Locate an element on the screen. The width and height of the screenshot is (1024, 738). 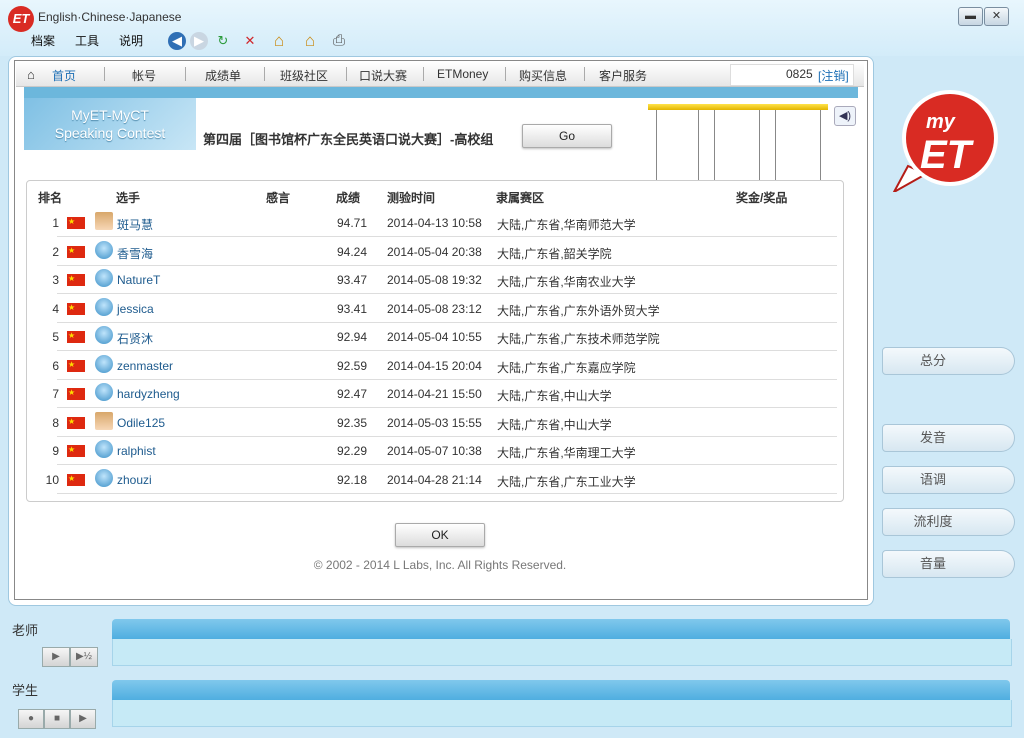
nav-etmoney: ETMoney is located at coordinates (462, 74).